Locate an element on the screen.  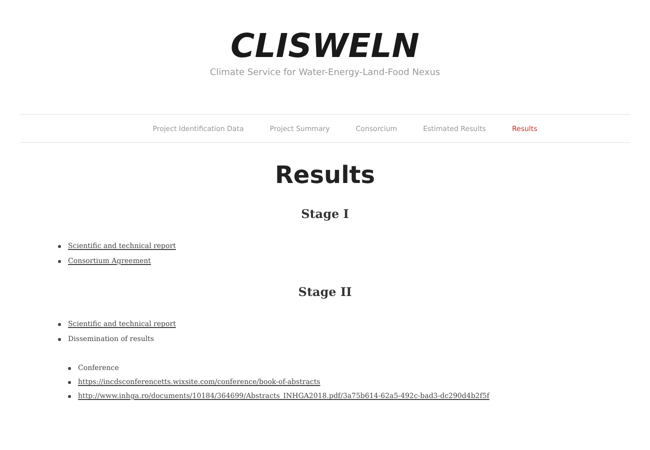
section-heading: Stage II is located at coordinates (325, 292).